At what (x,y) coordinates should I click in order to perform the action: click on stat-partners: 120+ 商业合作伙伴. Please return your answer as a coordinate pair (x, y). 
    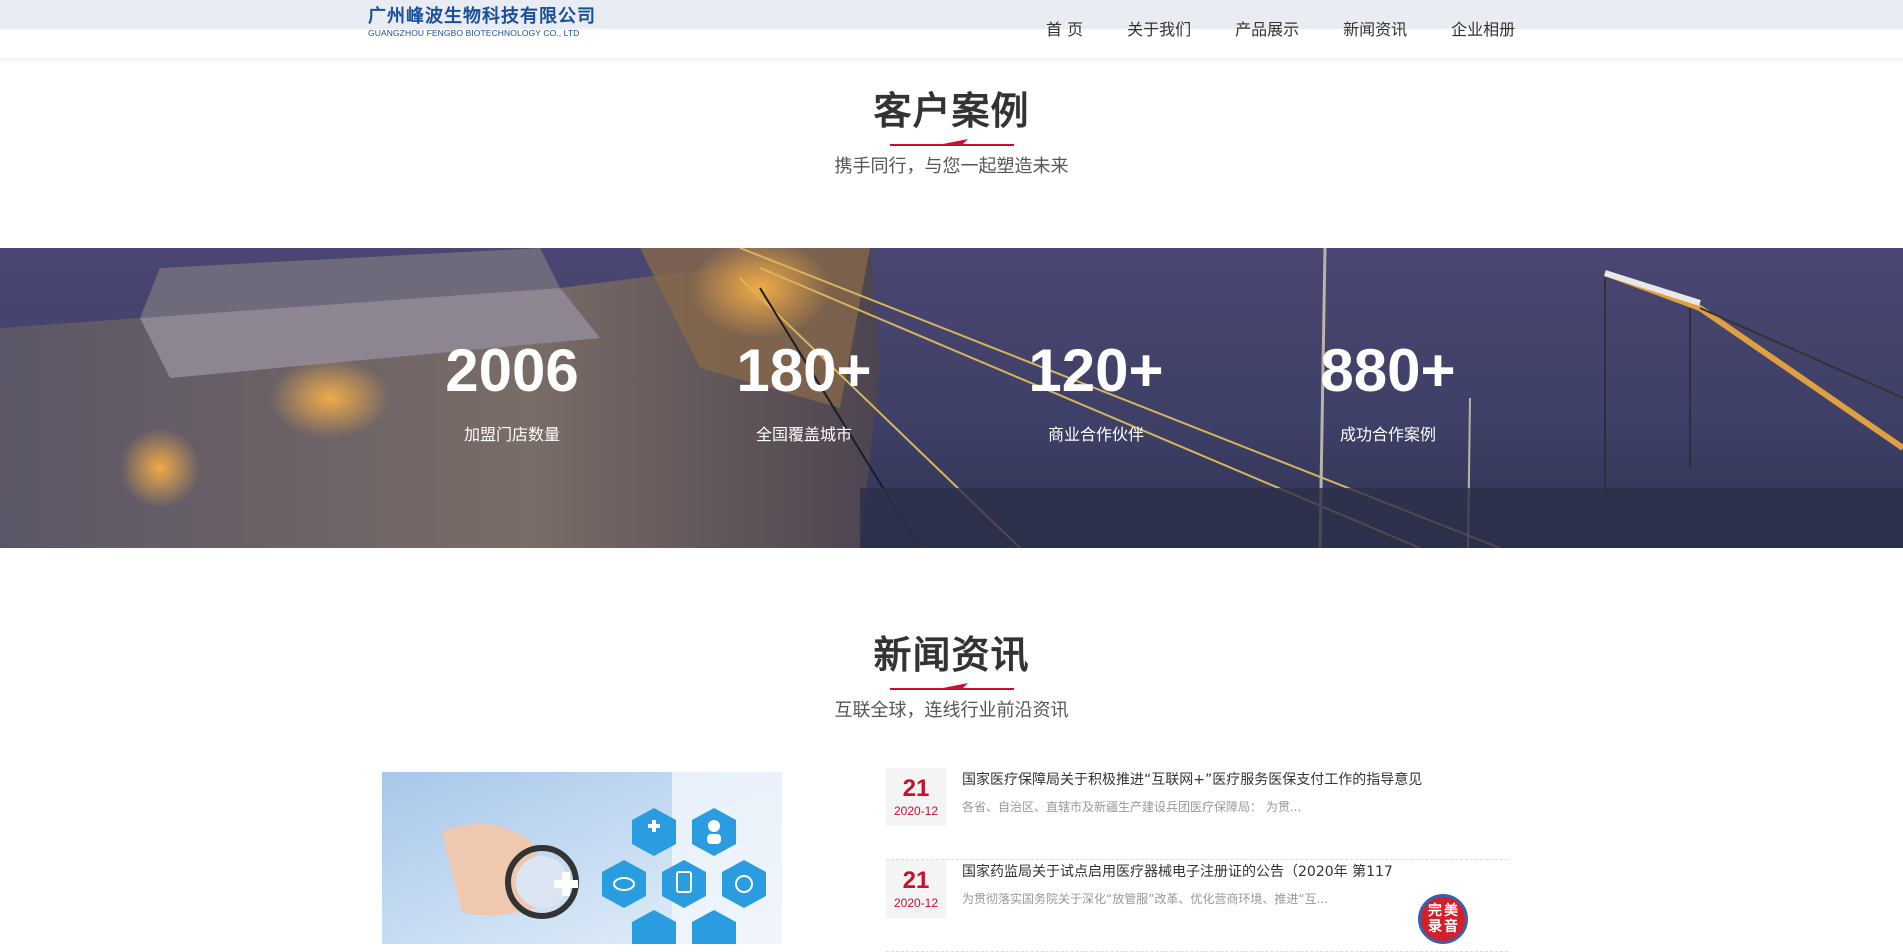
    Looking at the image, I should click on (1096, 391).